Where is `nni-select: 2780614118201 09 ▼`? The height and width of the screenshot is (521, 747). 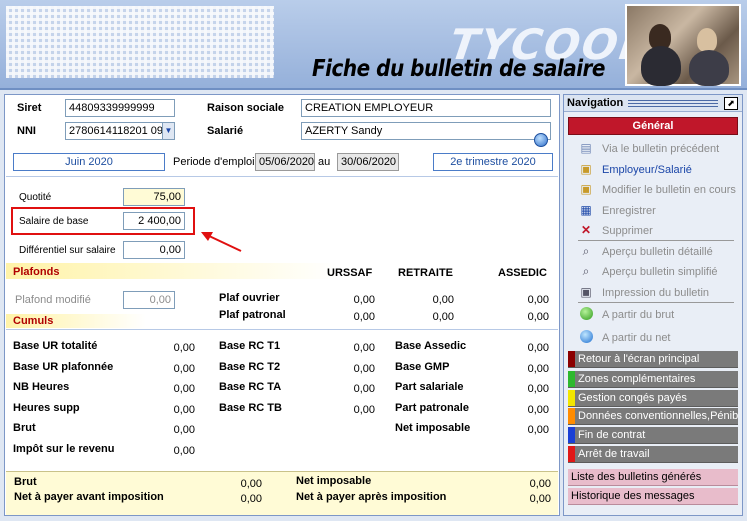
nni-select: 2780614118201 09 ▼ is located at coordinates (120, 131).